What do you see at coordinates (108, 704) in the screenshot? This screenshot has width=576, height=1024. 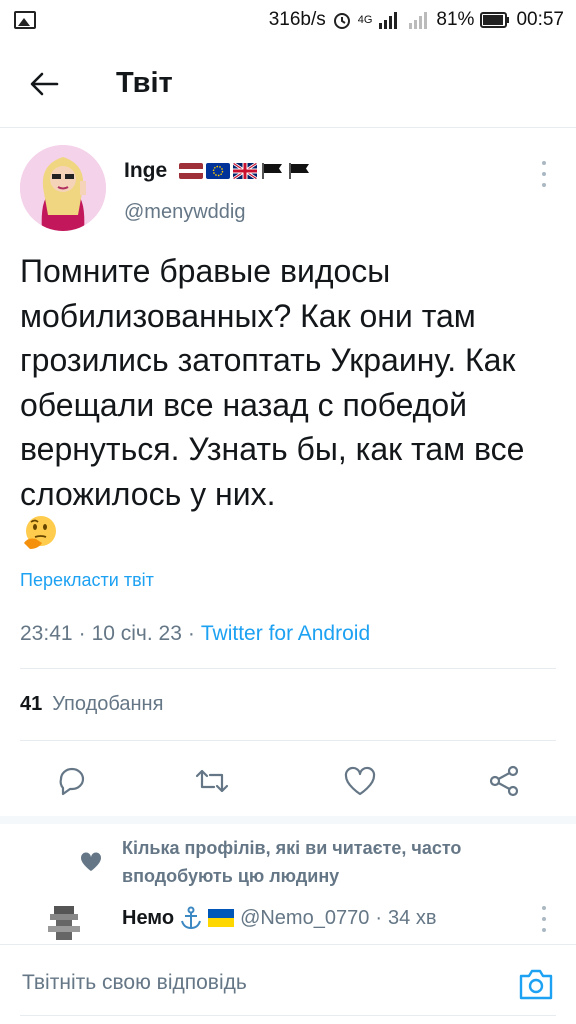 I see `likes-label: Уподобання` at bounding box center [108, 704].